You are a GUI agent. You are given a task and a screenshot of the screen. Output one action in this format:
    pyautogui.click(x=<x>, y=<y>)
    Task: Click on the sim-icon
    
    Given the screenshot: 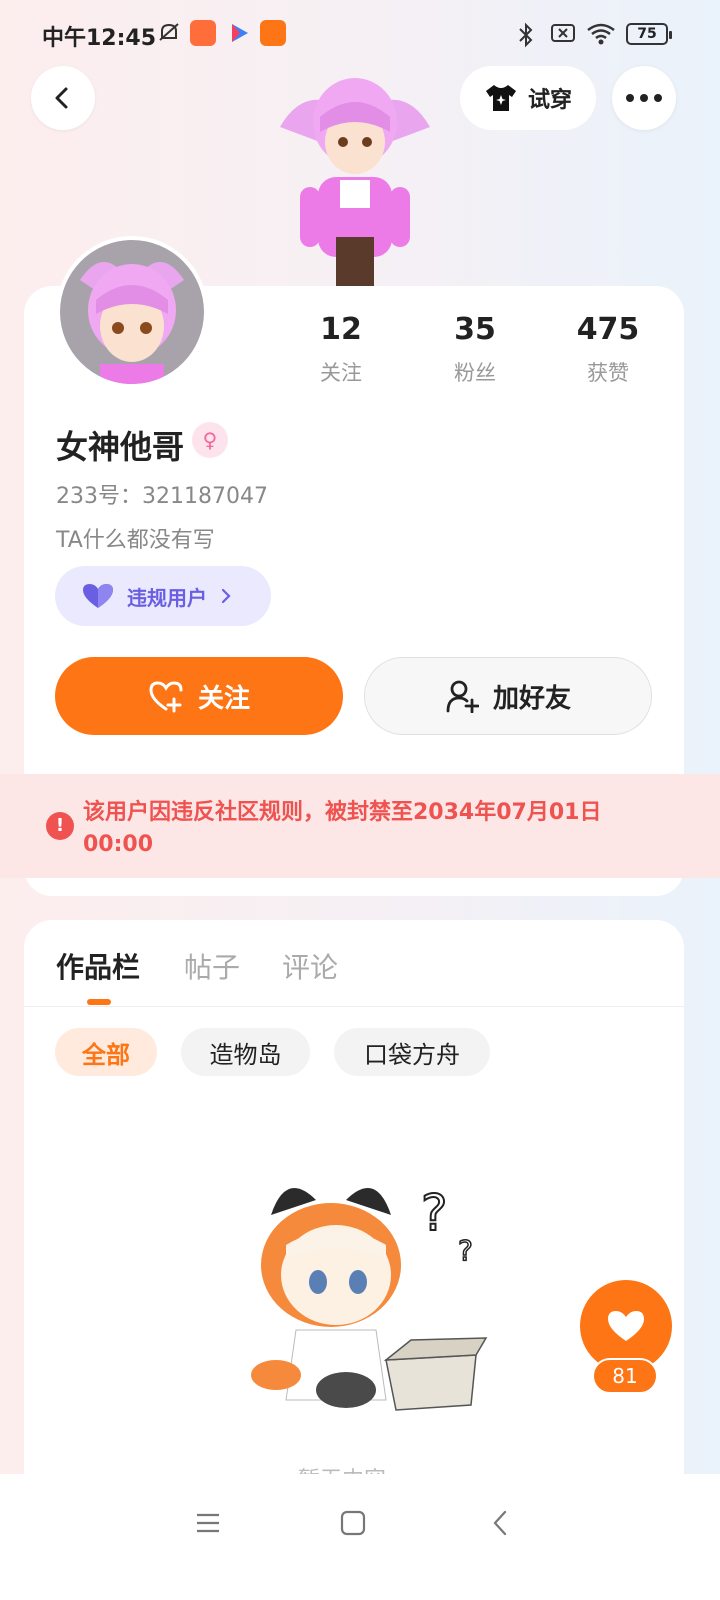 What is the action you would take?
    pyautogui.click(x=563, y=35)
    